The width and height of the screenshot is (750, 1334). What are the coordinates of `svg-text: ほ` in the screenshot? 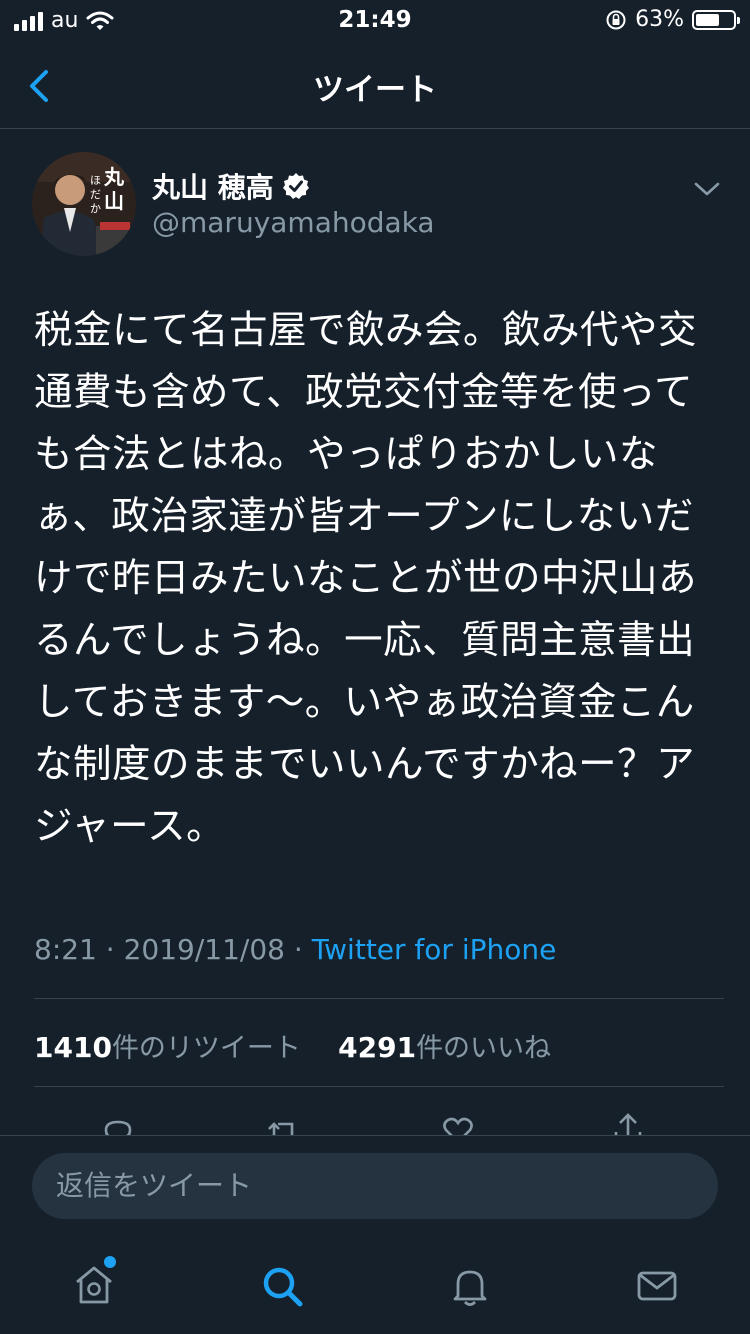 It's located at (95, 180).